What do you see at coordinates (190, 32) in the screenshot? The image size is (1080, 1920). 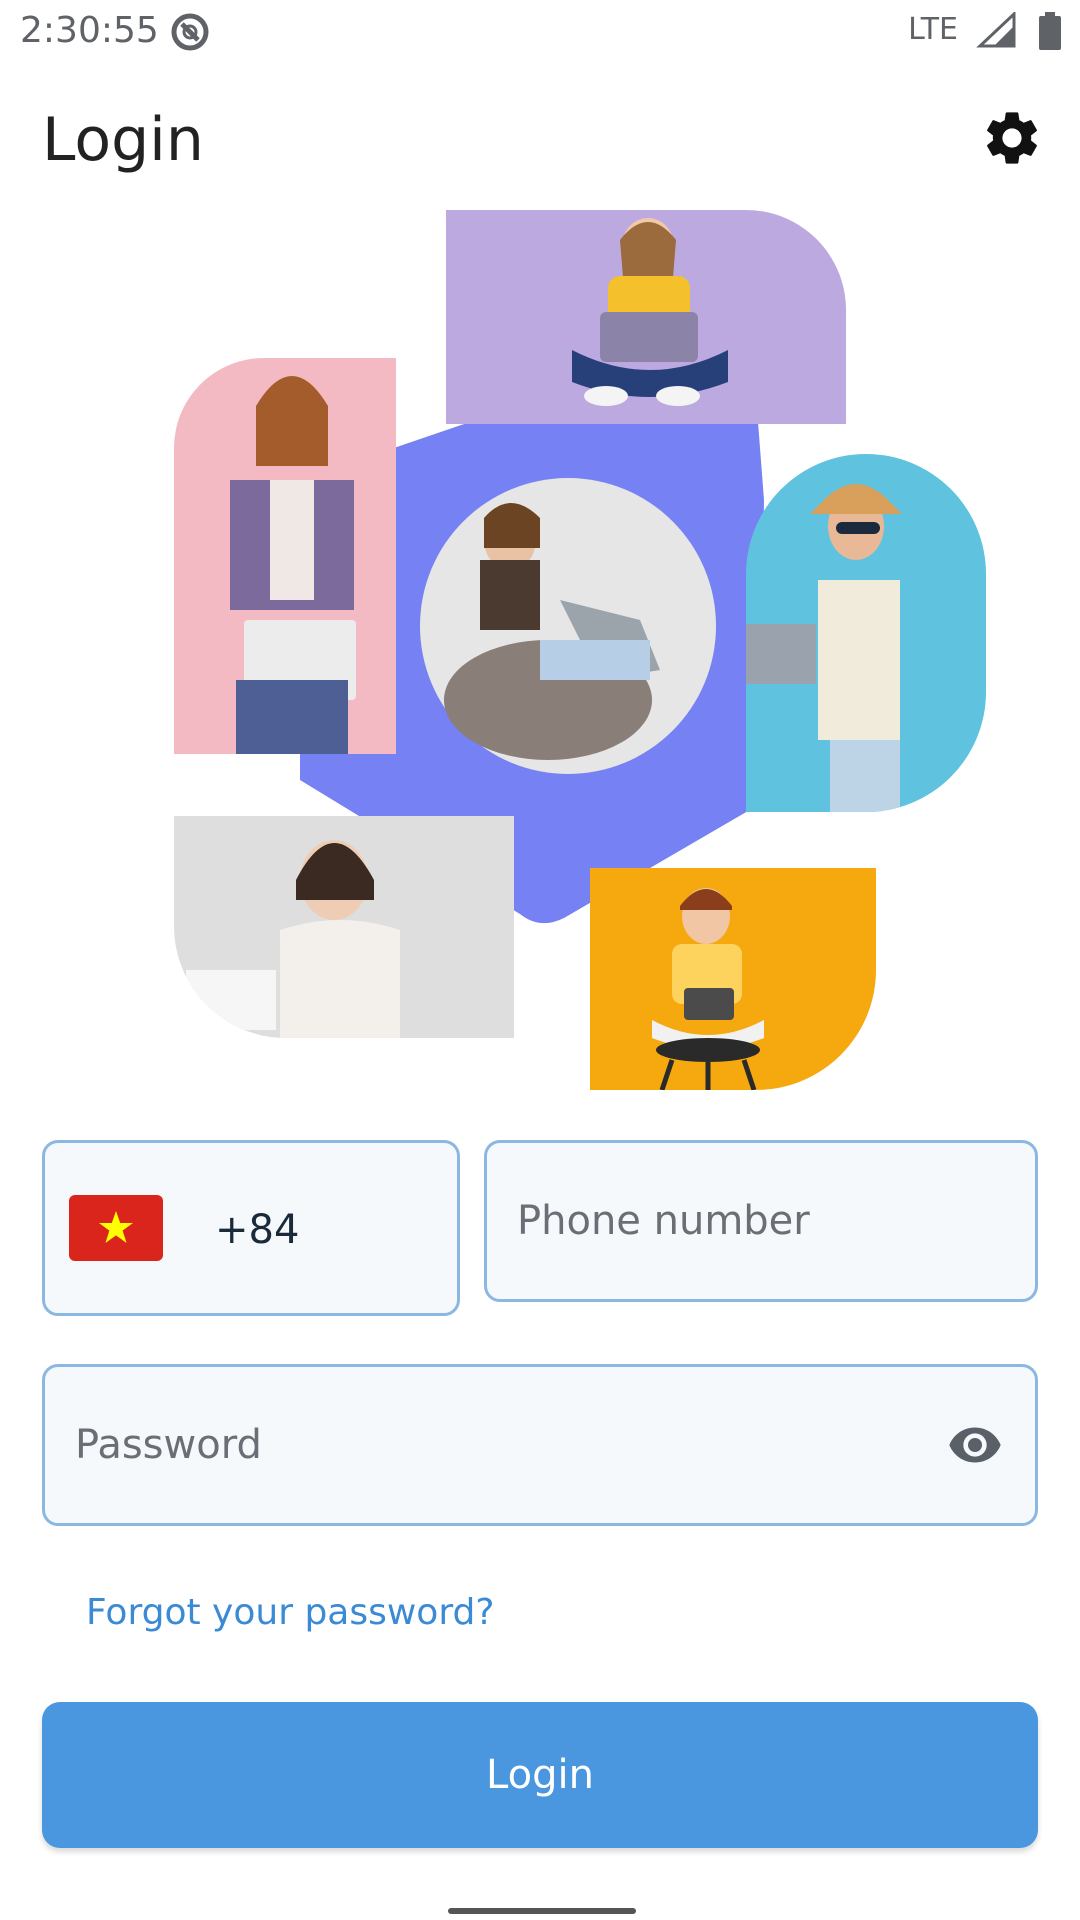 I see `do-not-disturb-icon` at bounding box center [190, 32].